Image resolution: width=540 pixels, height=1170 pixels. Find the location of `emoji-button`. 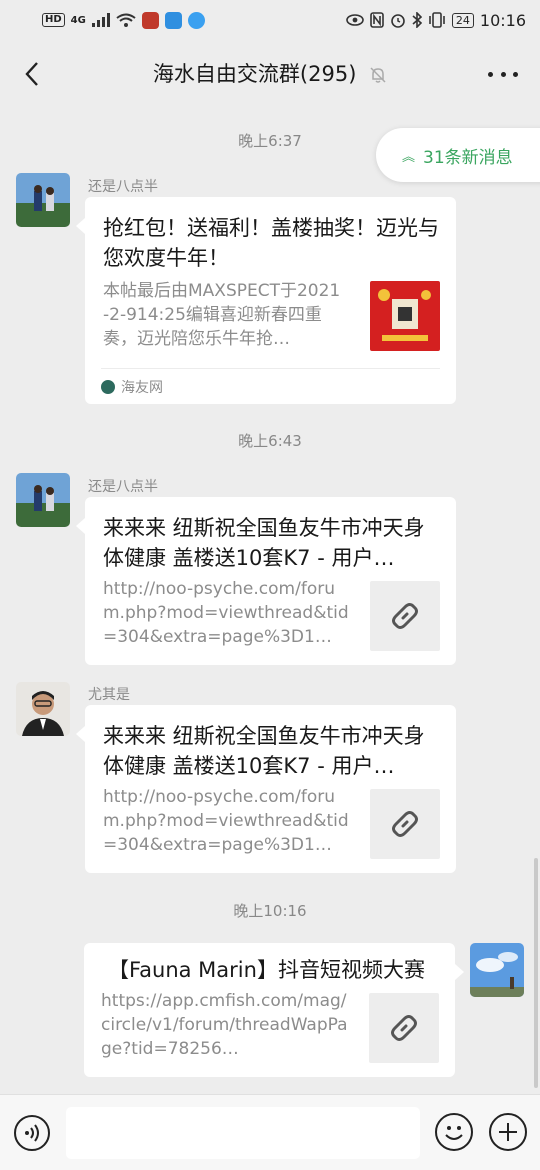

emoji-button is located at coordinates (454, 1132).